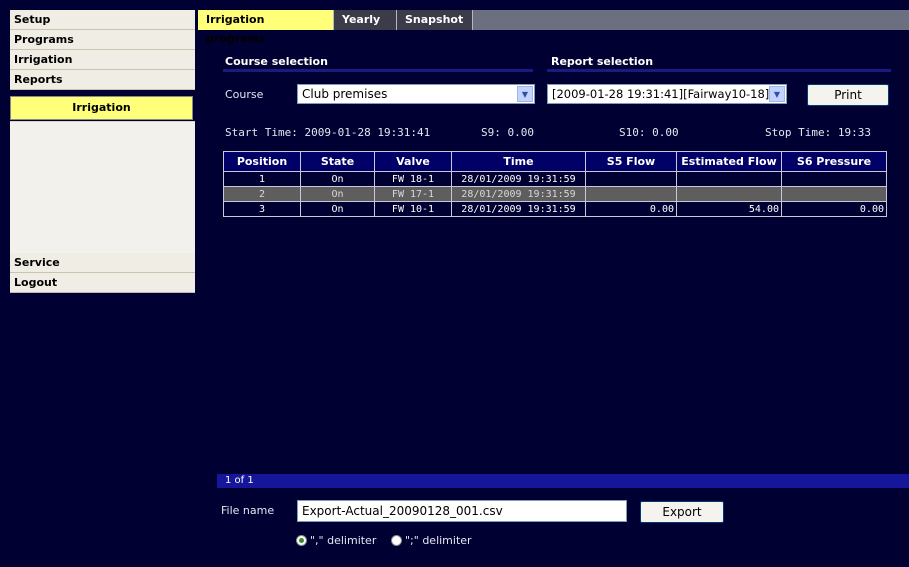  I want to click on col-time: Time, so click(518, 161).